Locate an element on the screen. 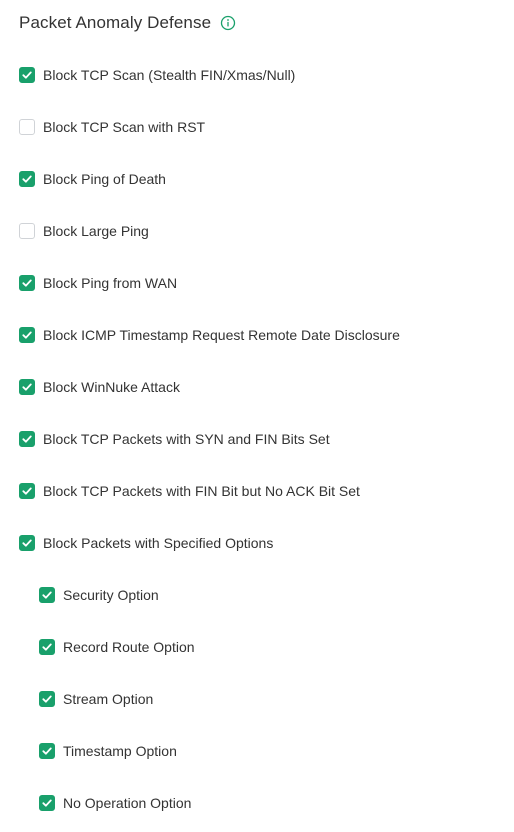 This screenshot has height=832, width=514. option-row: Block Ping of Death is located at coordinates (92, 179).